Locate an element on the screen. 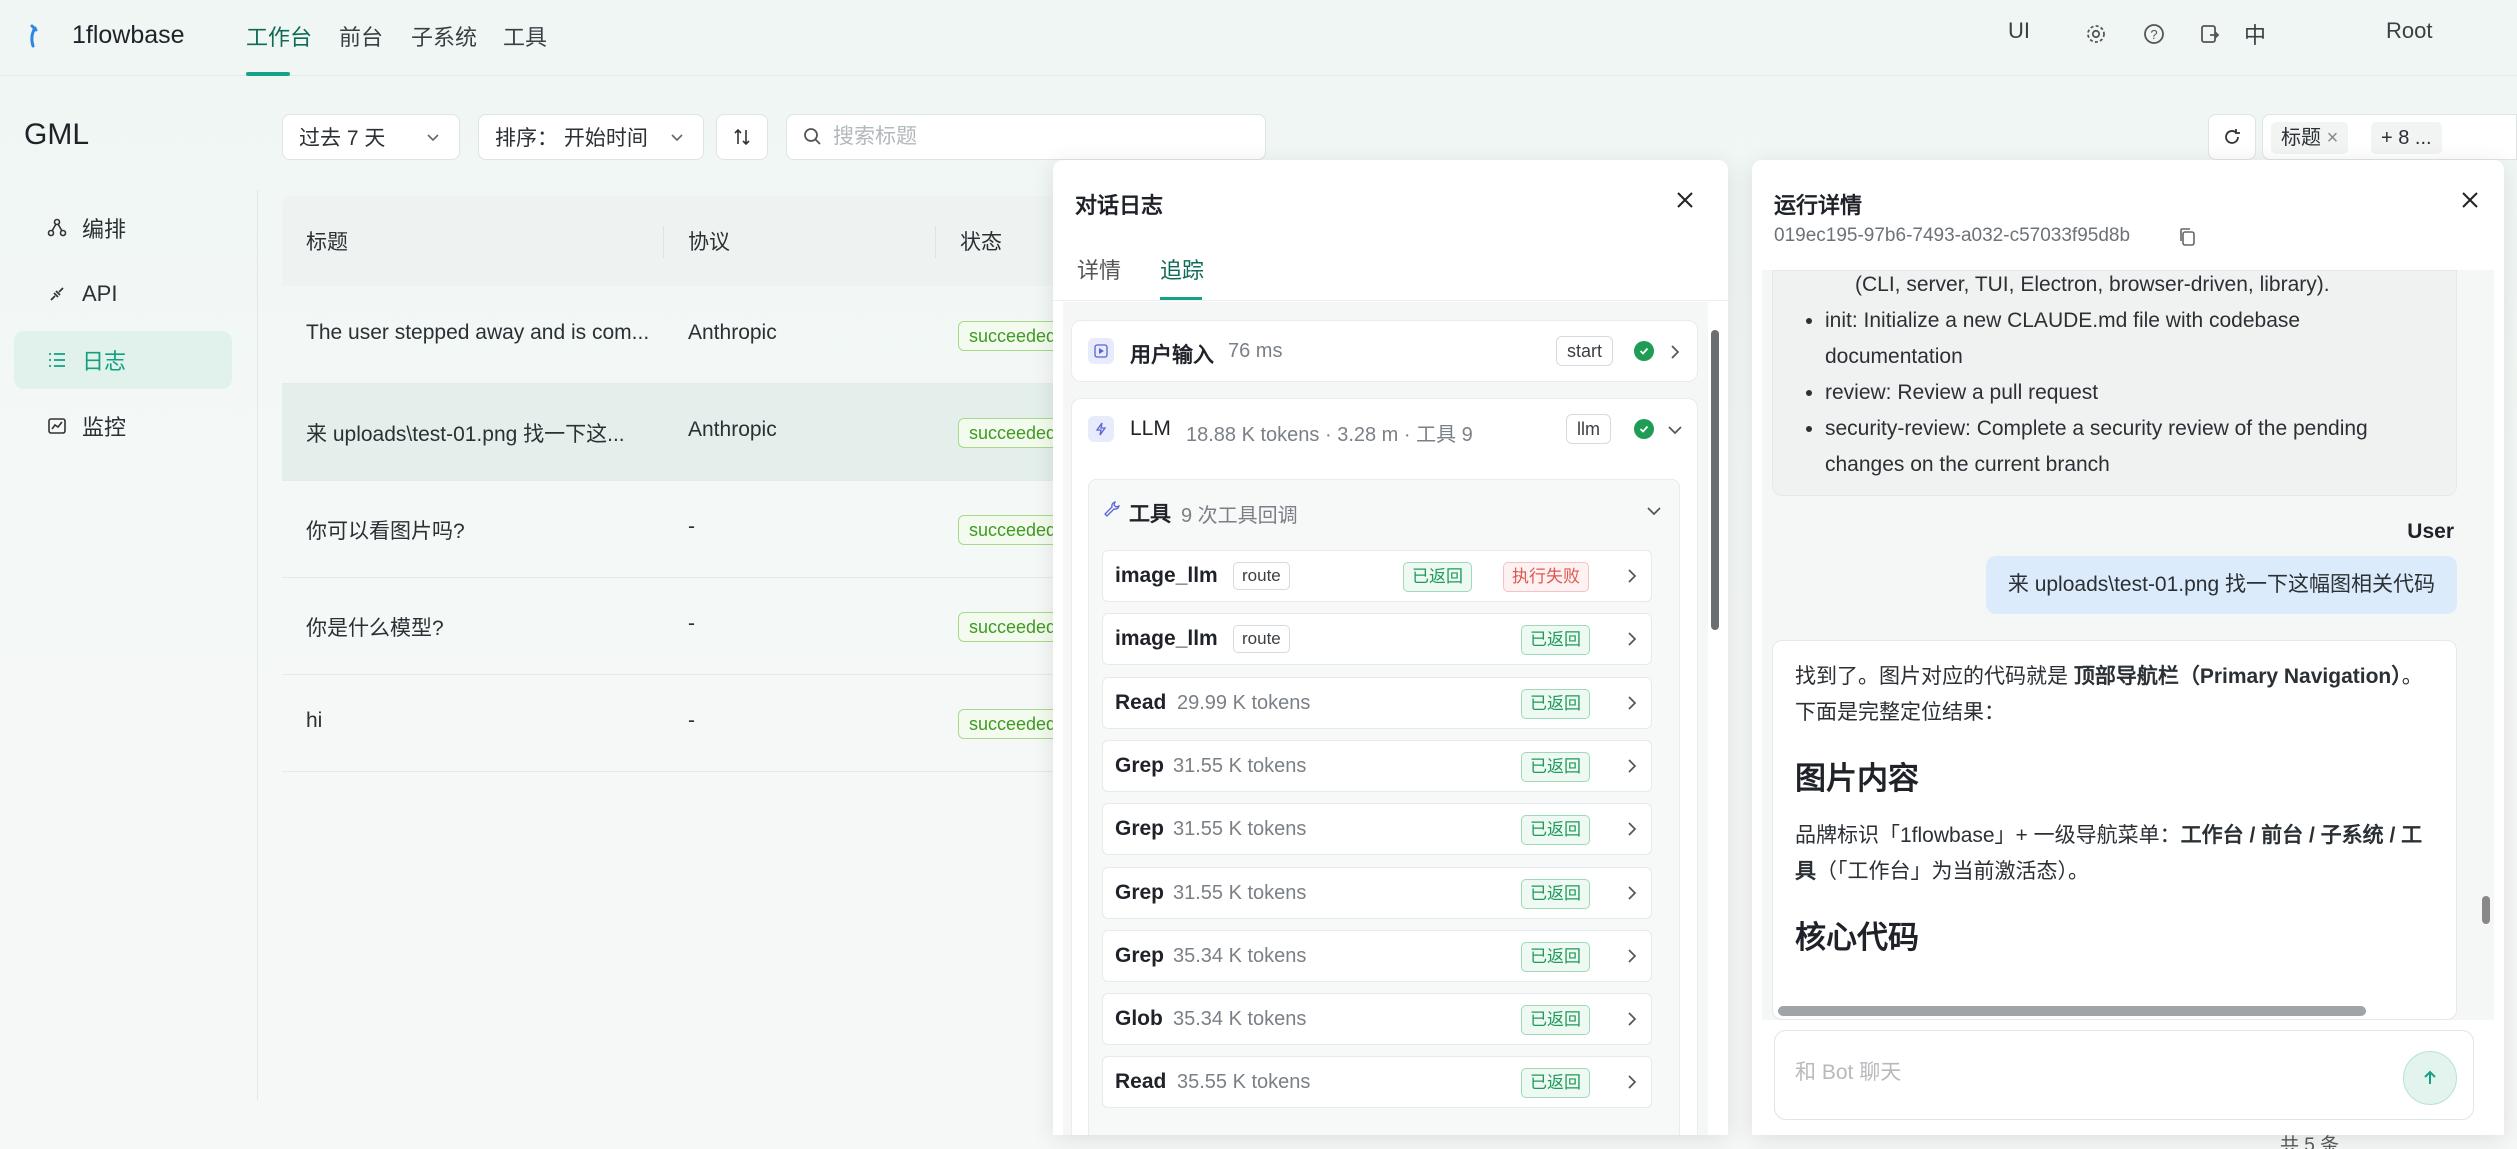  status-badge: succeeded is located at coordinates (1013, 336).